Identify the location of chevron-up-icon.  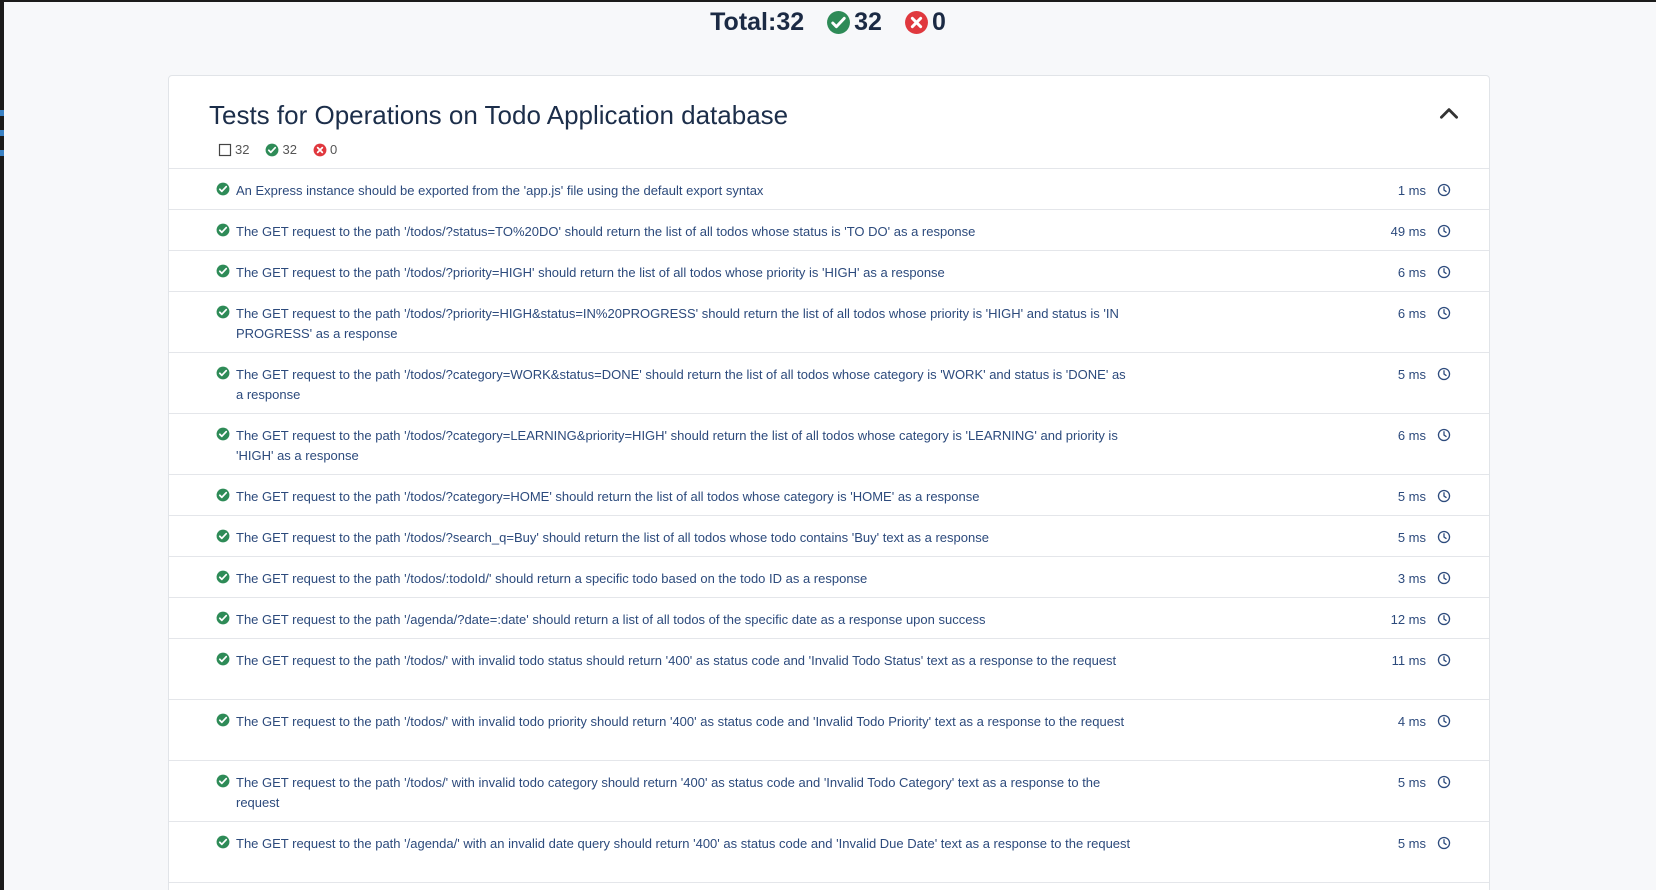
(1449, 116).